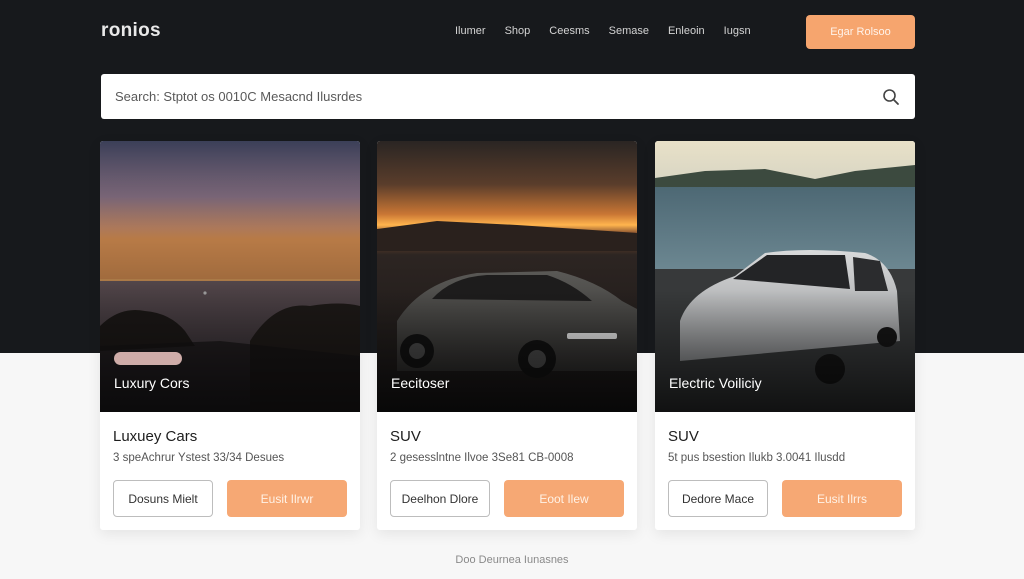 The width and height of the screenshot is (1024, 579). What do you see at coordinates (842, 498) in the screenshot?
I see `card-primary-button: Eusit Ilrrs` at bounding box center [842, 498].